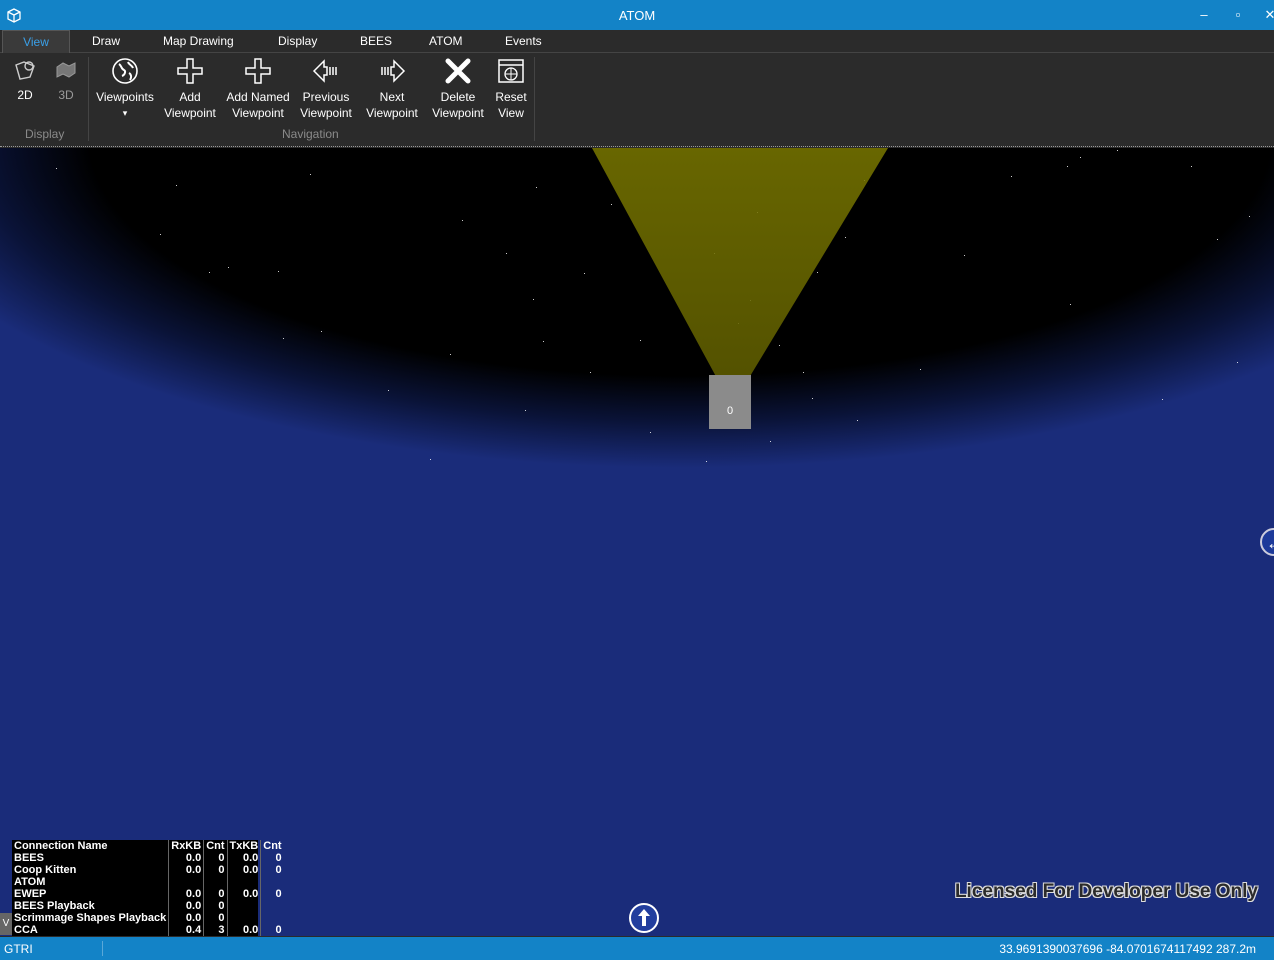 The image size is (1274, 960). I want to click on table-row: Scrimmage Shapes Playback 0.0 0, so click(148, 918).